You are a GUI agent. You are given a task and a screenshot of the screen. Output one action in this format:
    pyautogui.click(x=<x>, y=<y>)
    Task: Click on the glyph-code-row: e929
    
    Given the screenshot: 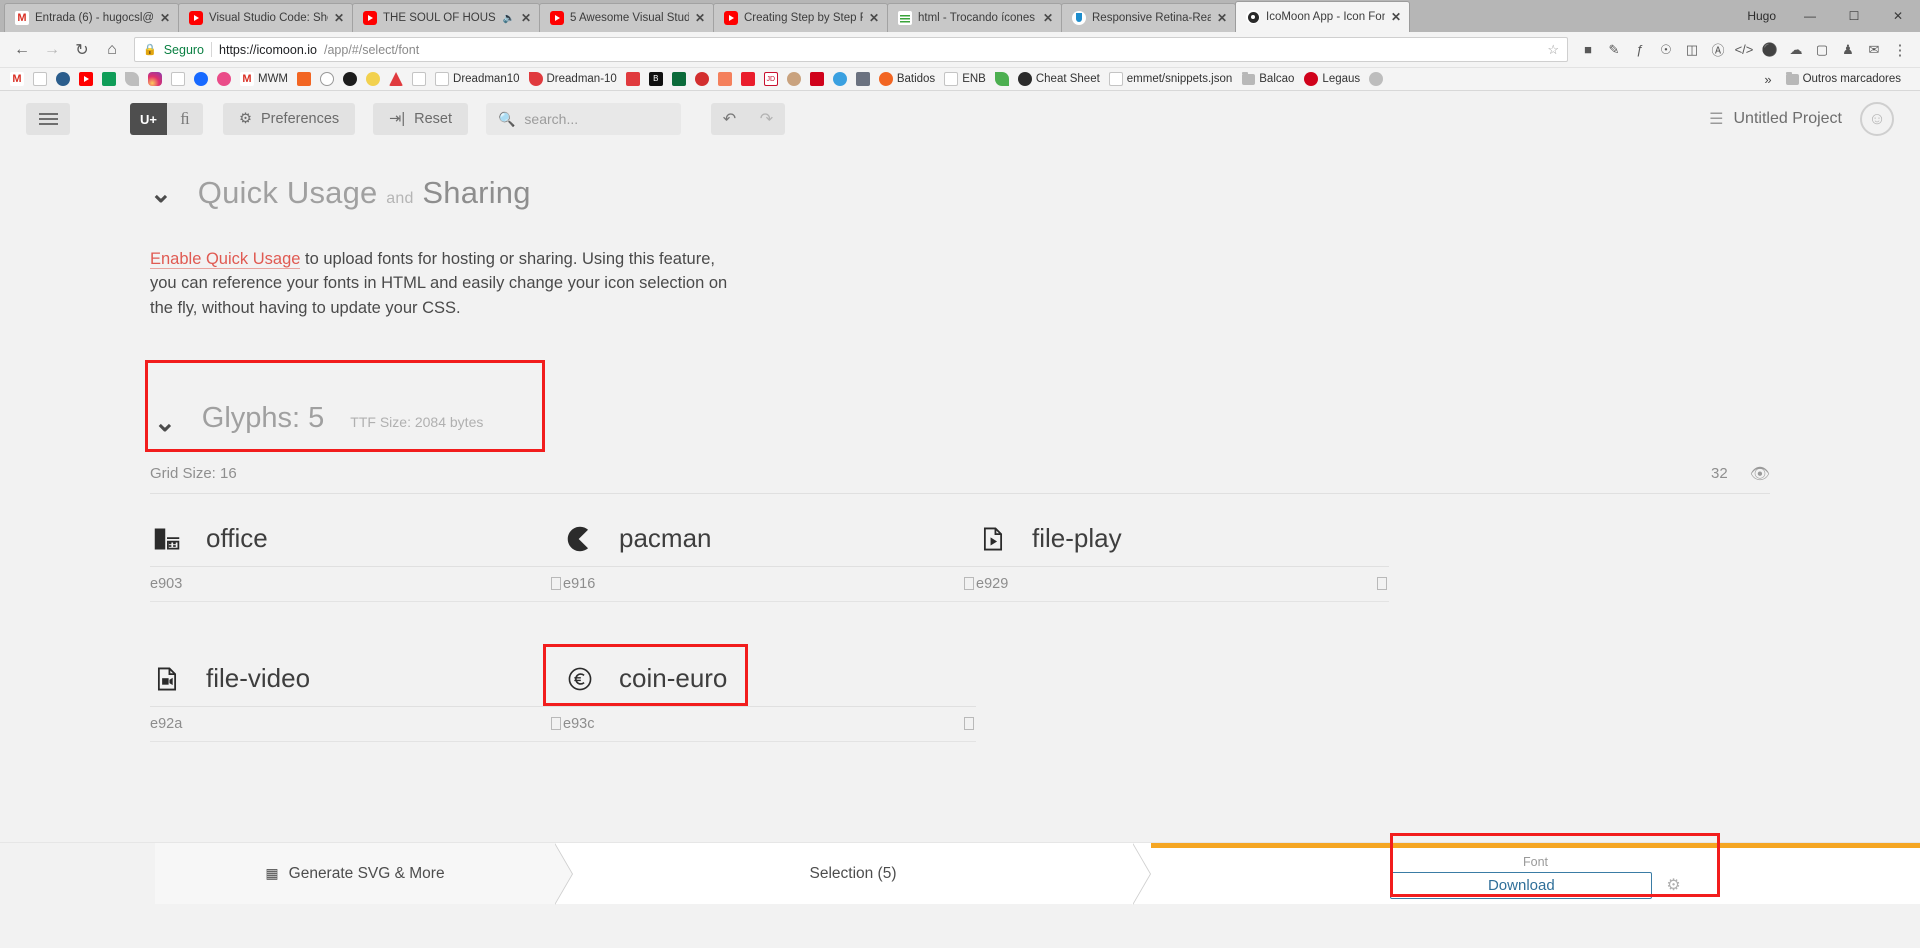 What is the action you would take?
    pyautogui.click(x=1182, y=584)
    